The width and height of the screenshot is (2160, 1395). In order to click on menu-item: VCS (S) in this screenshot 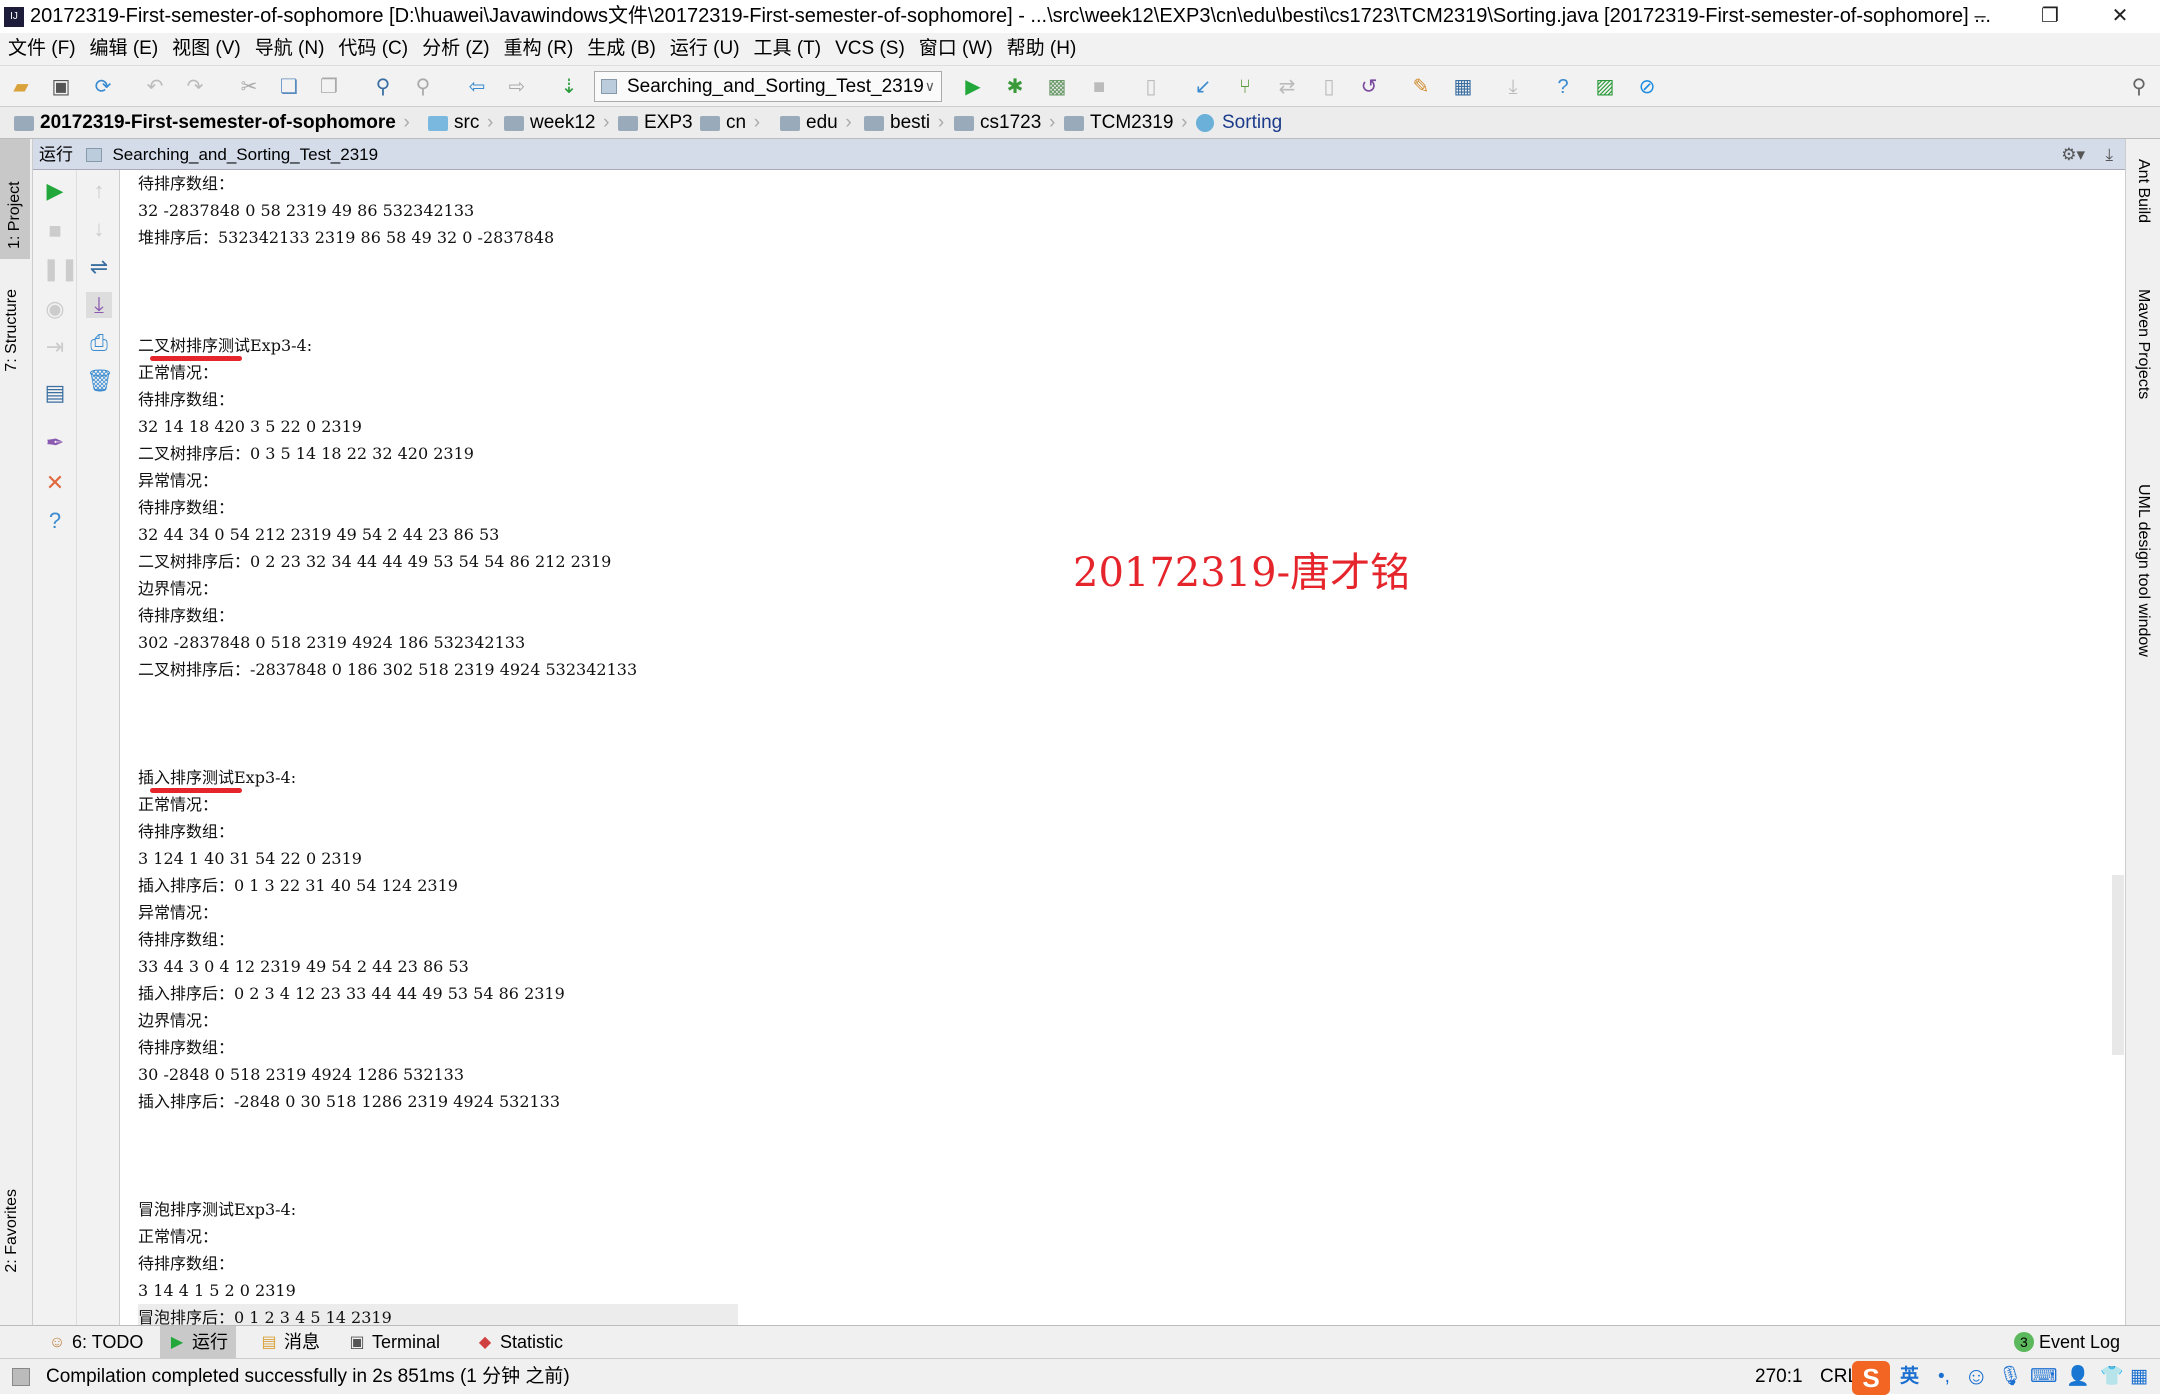, I will do `click(870, 49)`.